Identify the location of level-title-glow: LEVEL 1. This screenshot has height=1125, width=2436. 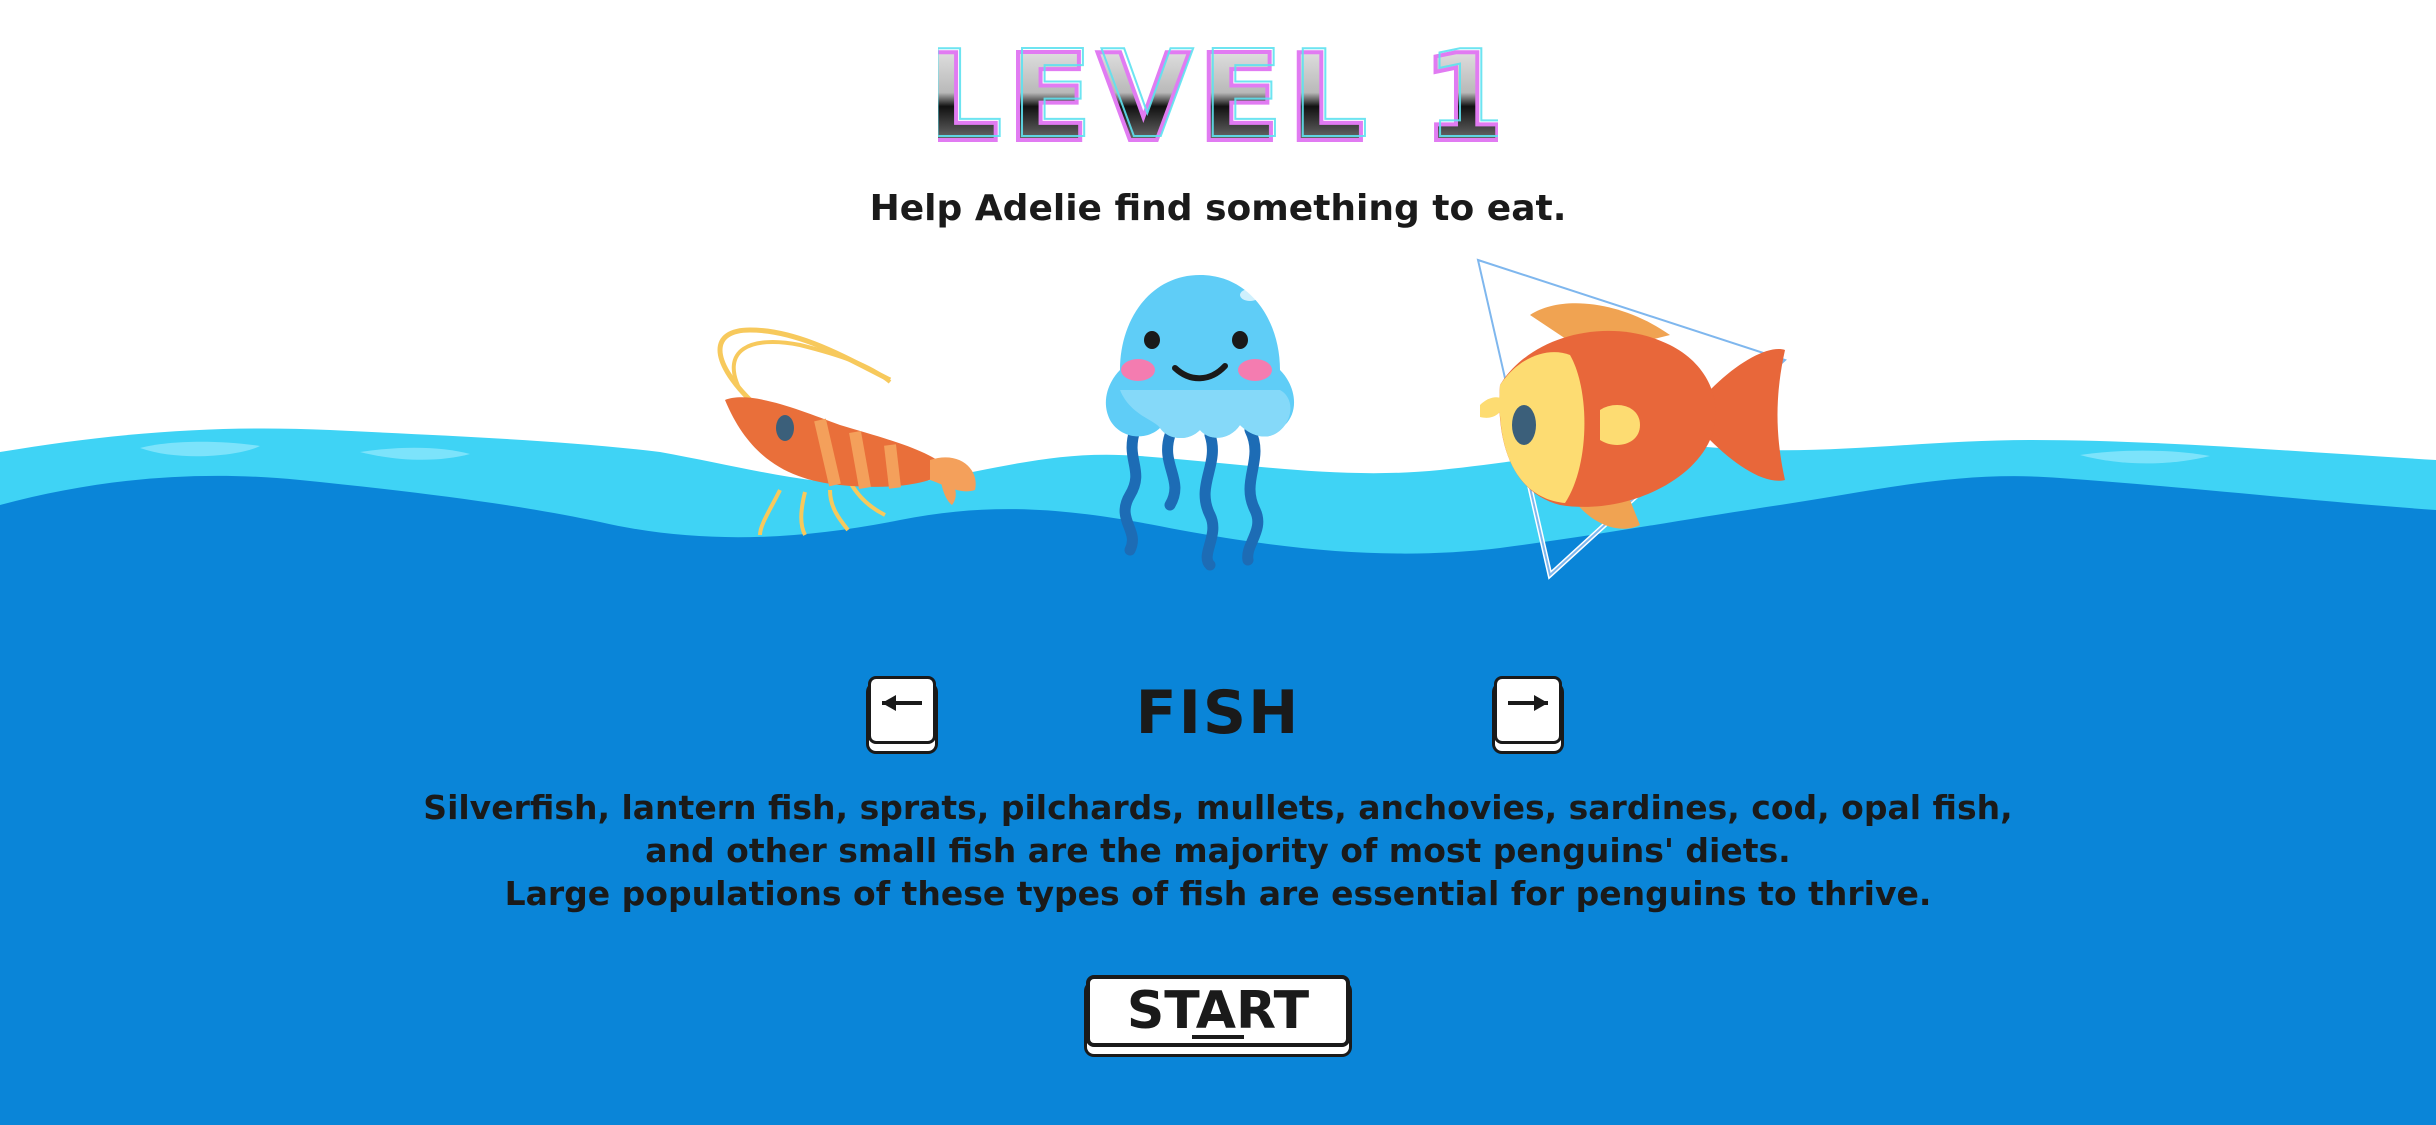
(1218, 95).